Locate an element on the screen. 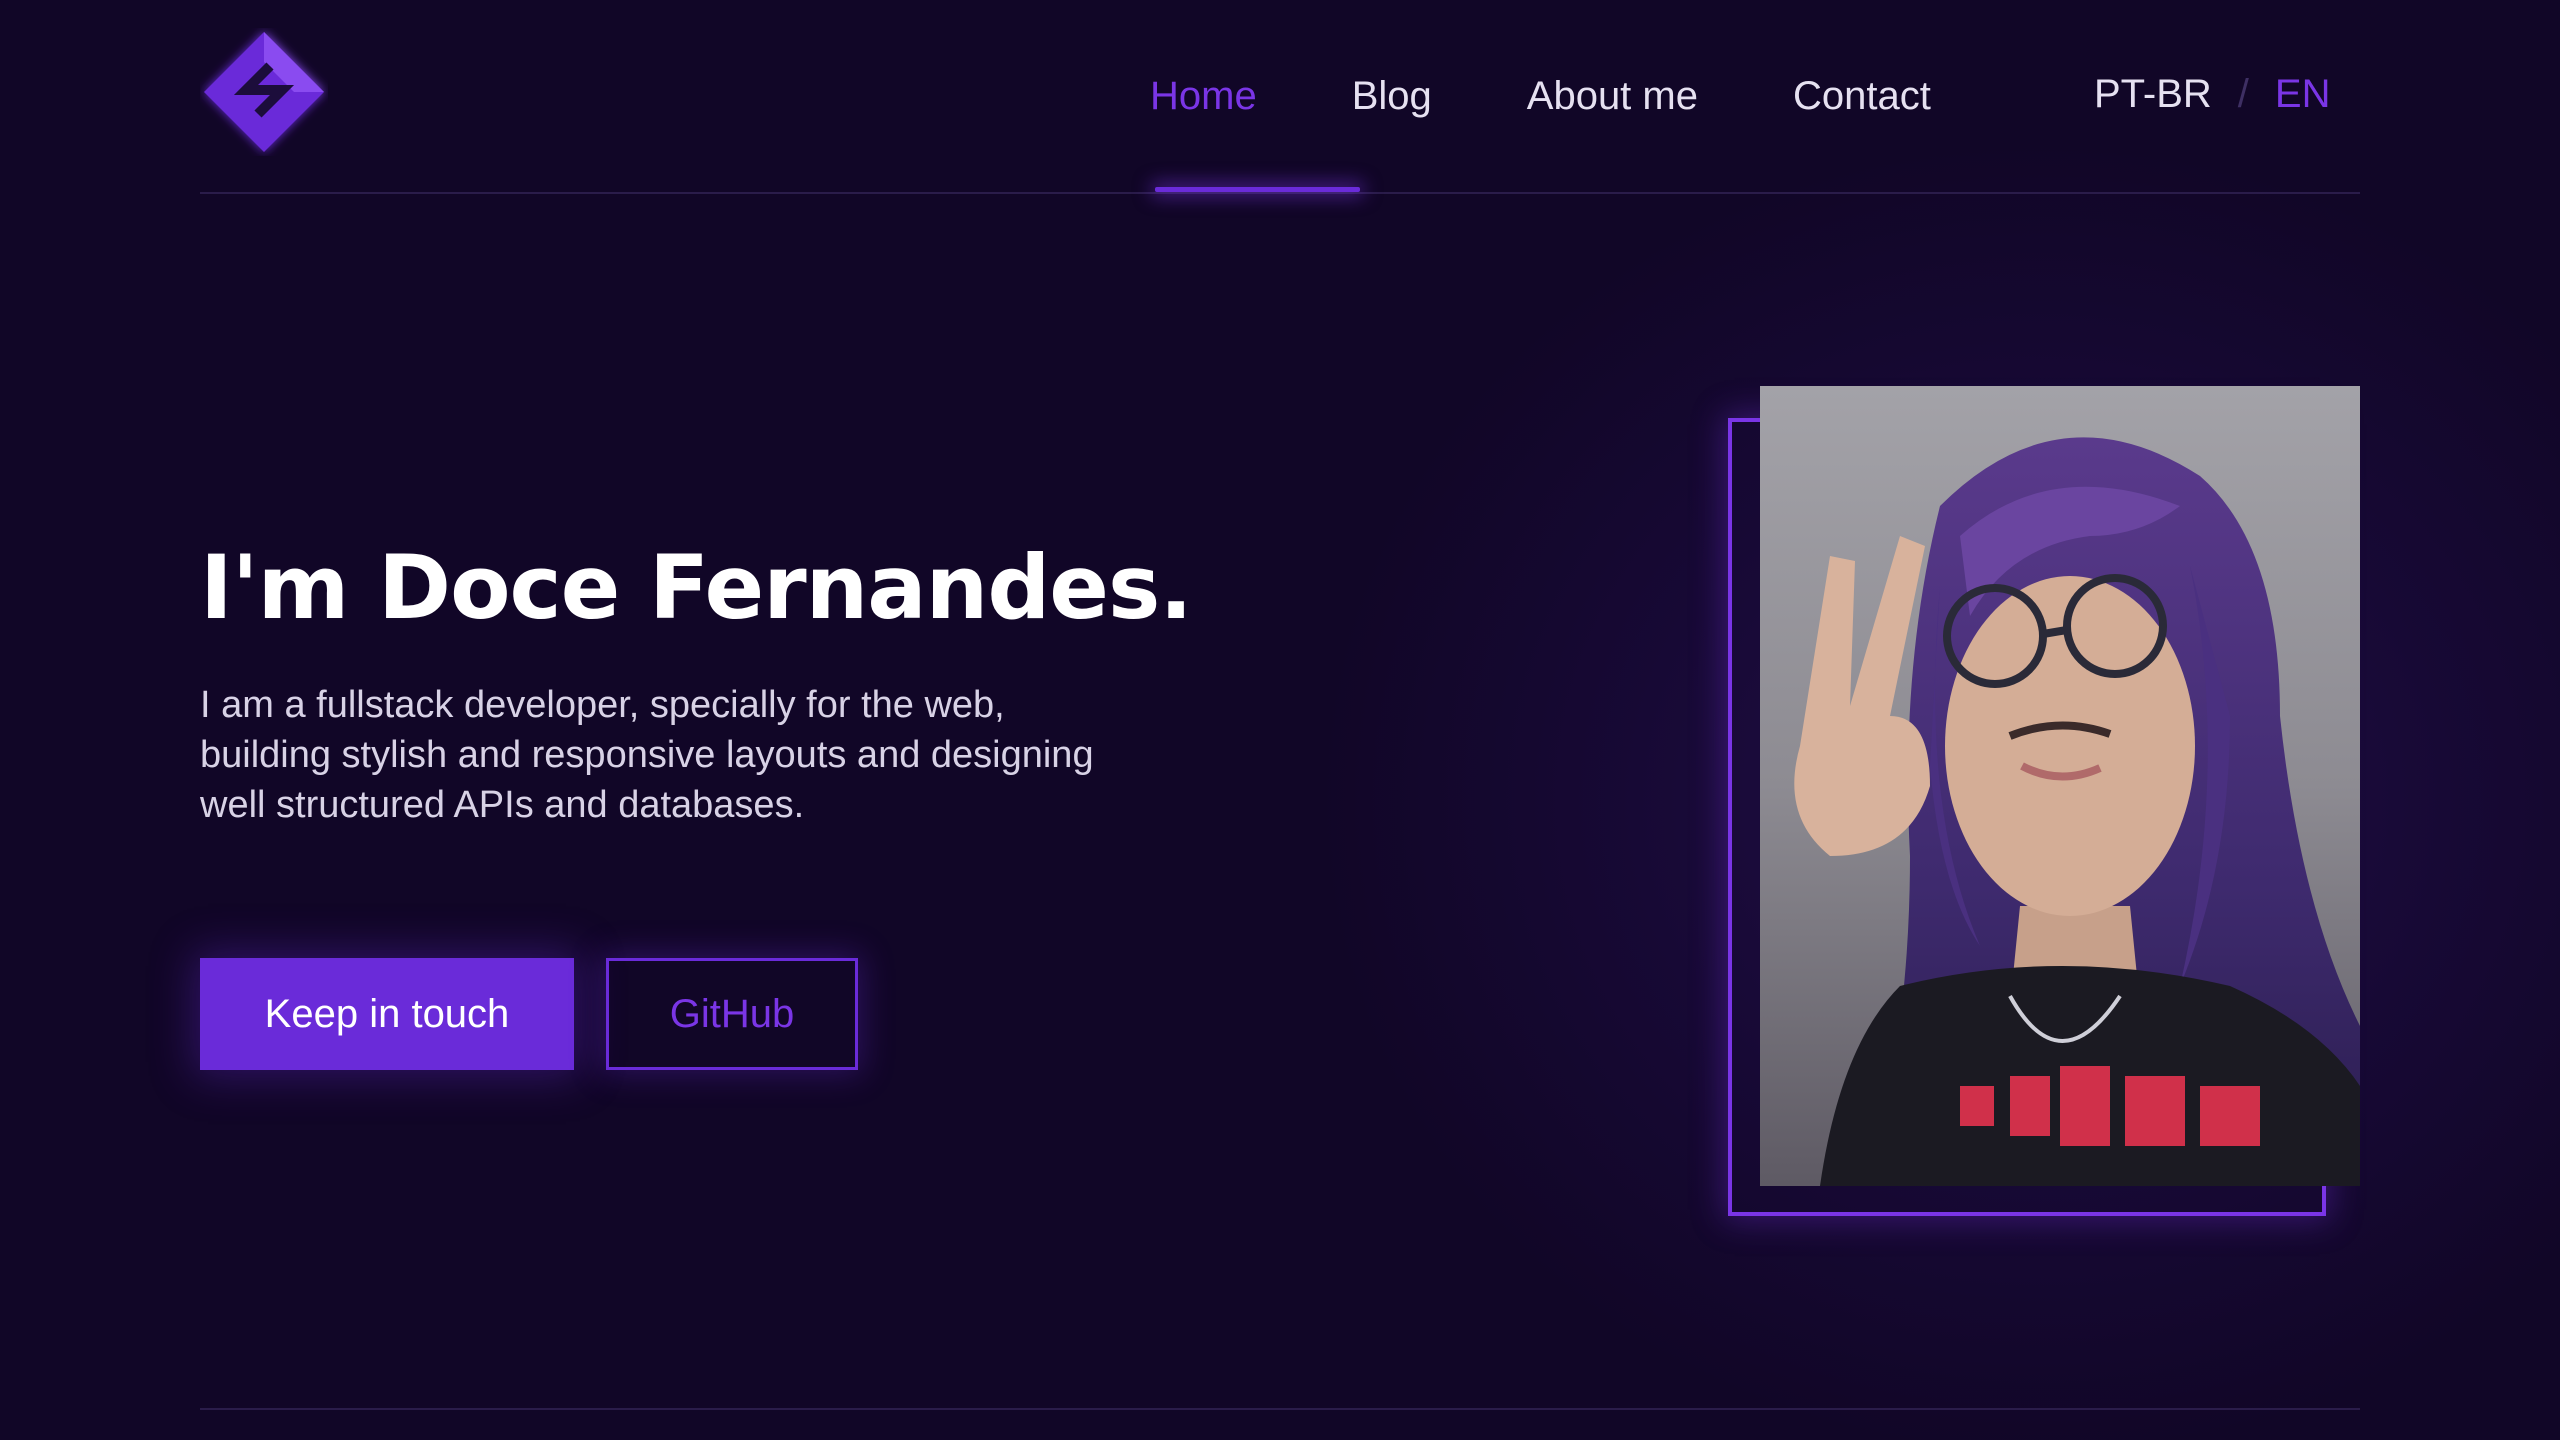 The width and height of the screenshot is (2560, 1440). lang-en-option: EN is located at coordinates (2303, 94).